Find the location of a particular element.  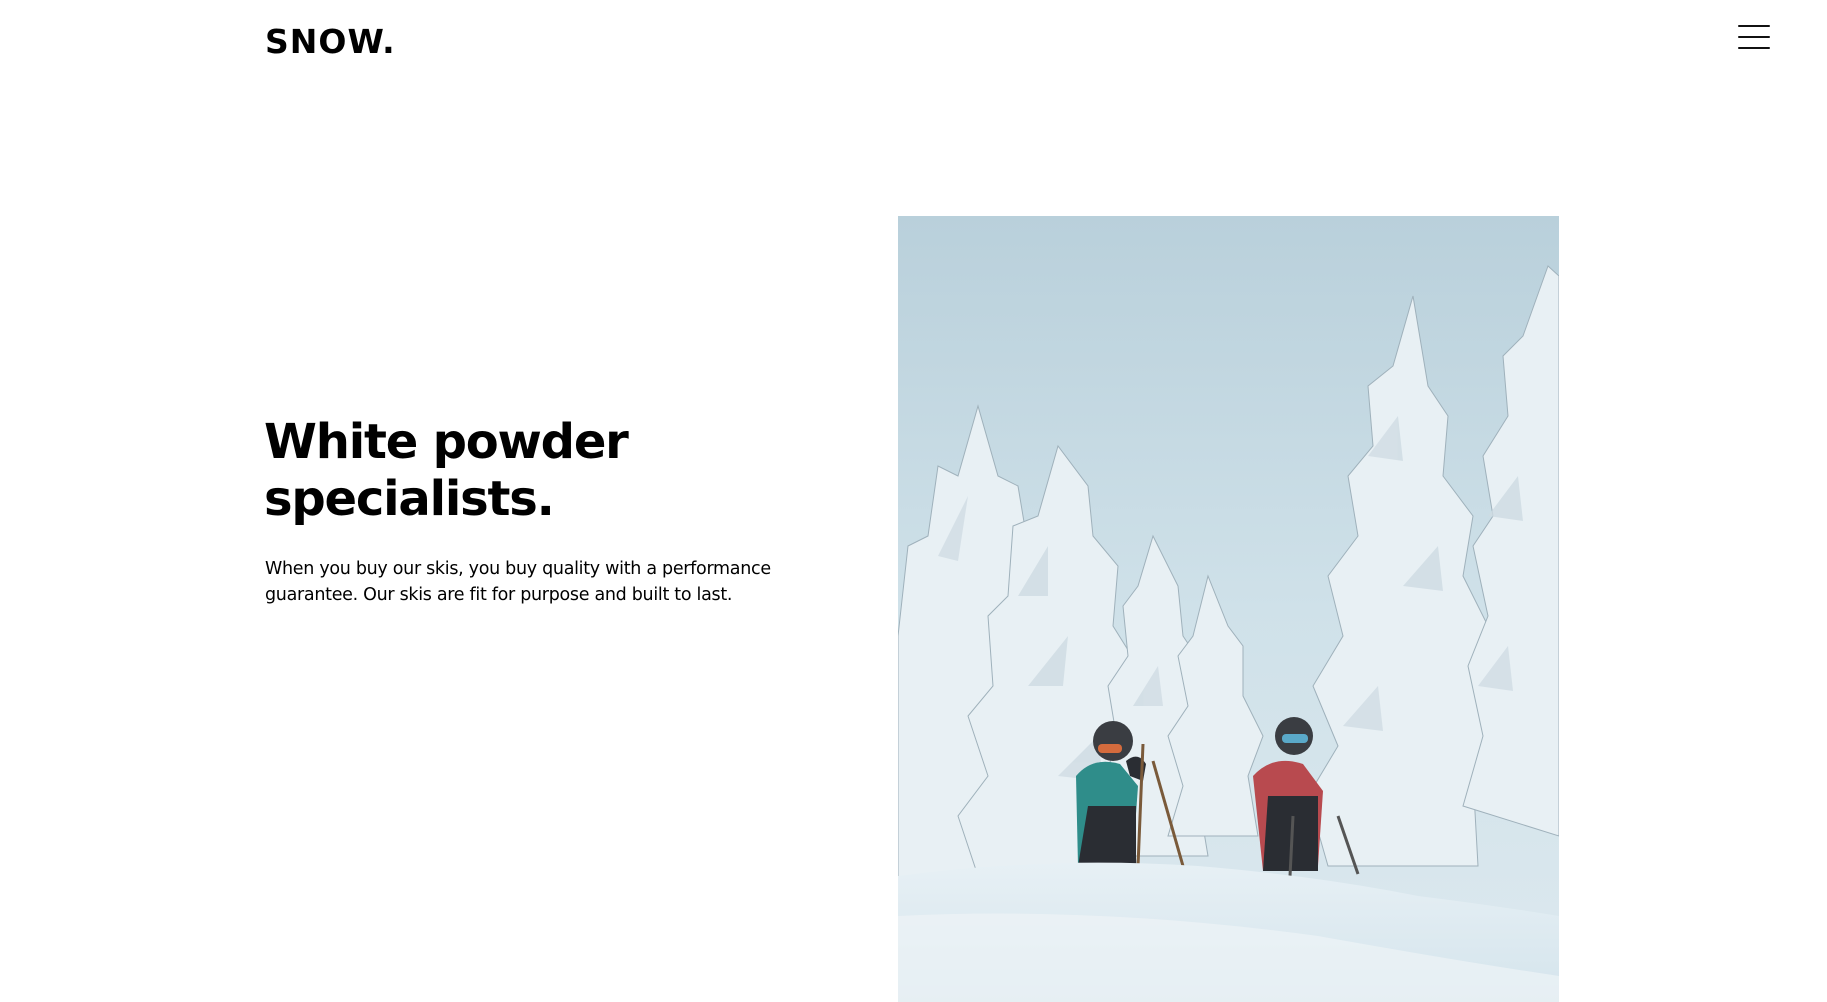

hamburger-menu-icon is located at coordinates (1754, 37).